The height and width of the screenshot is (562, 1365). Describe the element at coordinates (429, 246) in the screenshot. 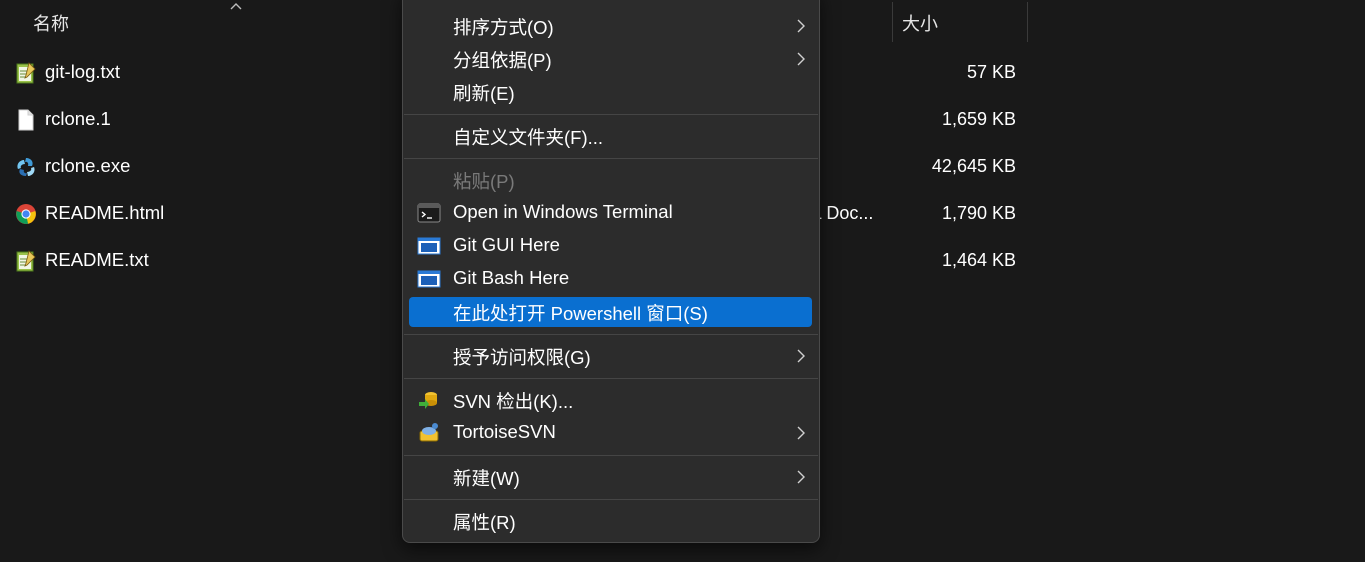

I see `git-gui-icon` at that location.